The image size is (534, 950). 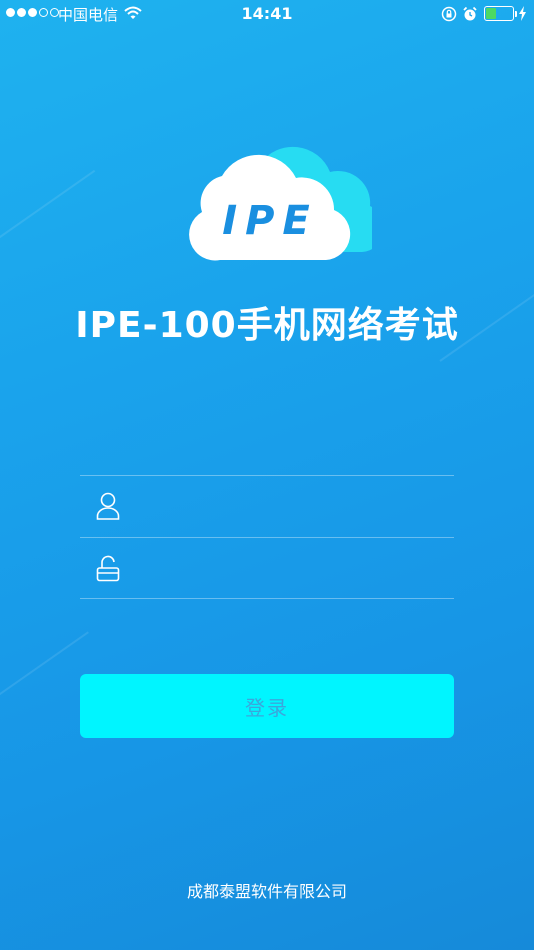 I want to click on password-input, so click(x=296, y=568).